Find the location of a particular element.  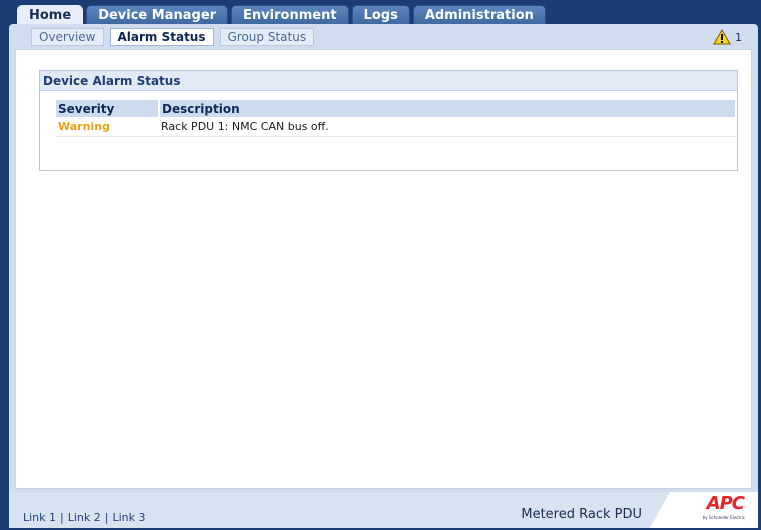

tab-home: Home is located at coordinates (50, 15).